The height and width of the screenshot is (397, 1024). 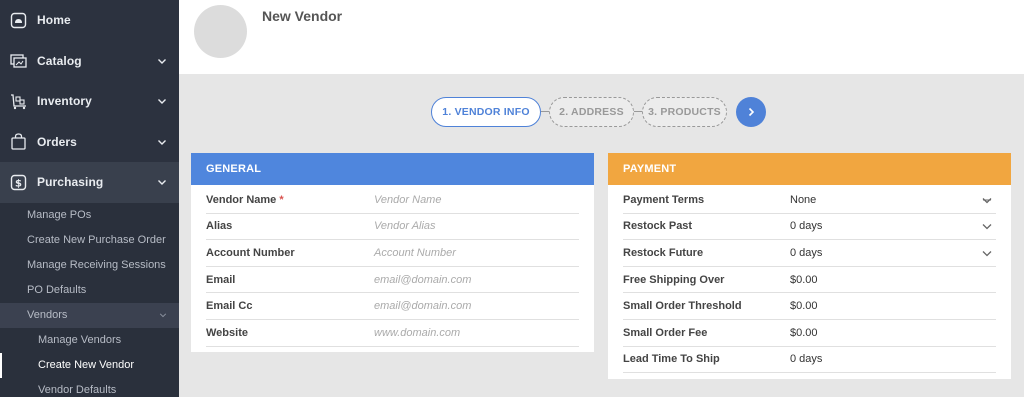 What do you see at coordinates (405, 226) in the screenshot?
I see `alias-input: Vendor Alias` at bounding box center [405, 226].